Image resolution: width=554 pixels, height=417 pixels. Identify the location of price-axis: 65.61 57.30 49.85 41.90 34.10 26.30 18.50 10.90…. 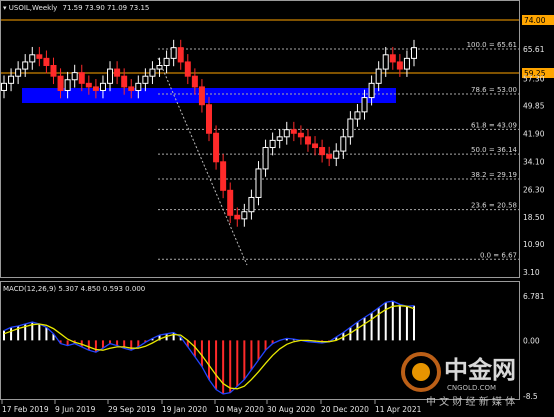
(534, 161).